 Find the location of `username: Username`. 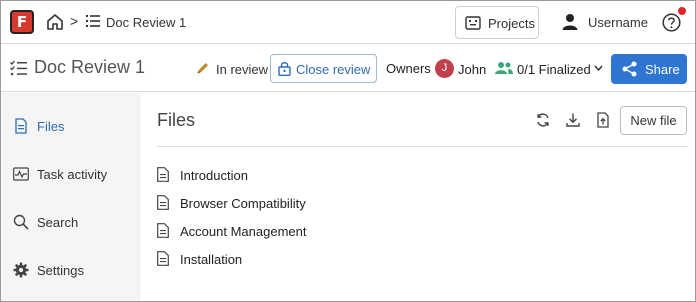

username: Username is located at coordinates (618, 22).